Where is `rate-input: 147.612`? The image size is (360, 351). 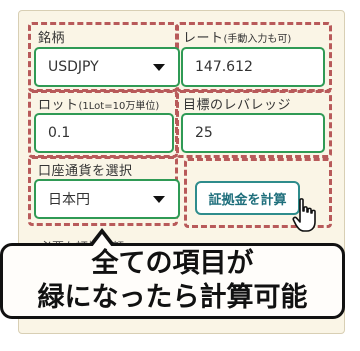 rate-input: 147.612 is located at coordinates (253, 67).